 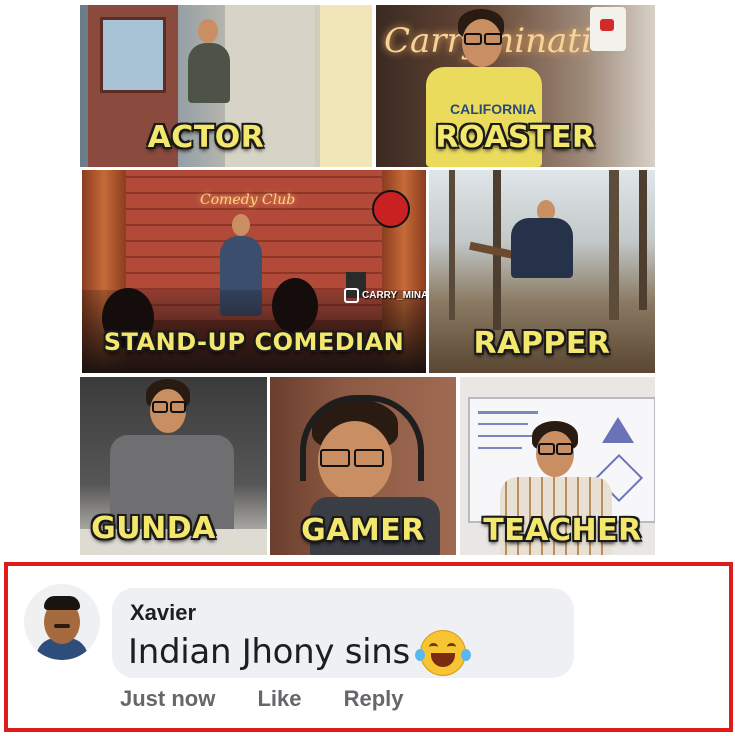 What do you see at coordinates (385, 295) in the screenshot?
I see `watermark-text: CARRY_MINATI_FANBOY` at bounding box center [385, 295].